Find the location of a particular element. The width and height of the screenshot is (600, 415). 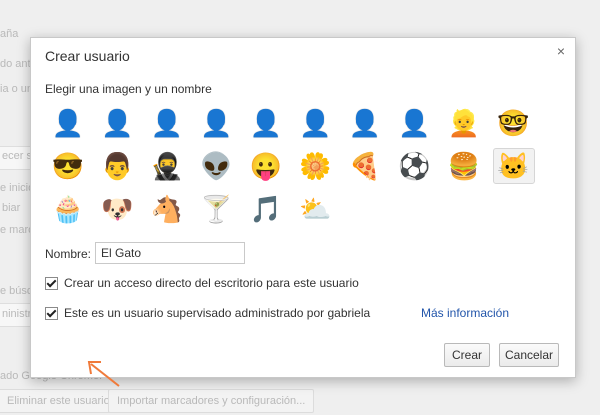

avatar-green-silhouette-icon: 👤 is located at coordinates (216, 123).